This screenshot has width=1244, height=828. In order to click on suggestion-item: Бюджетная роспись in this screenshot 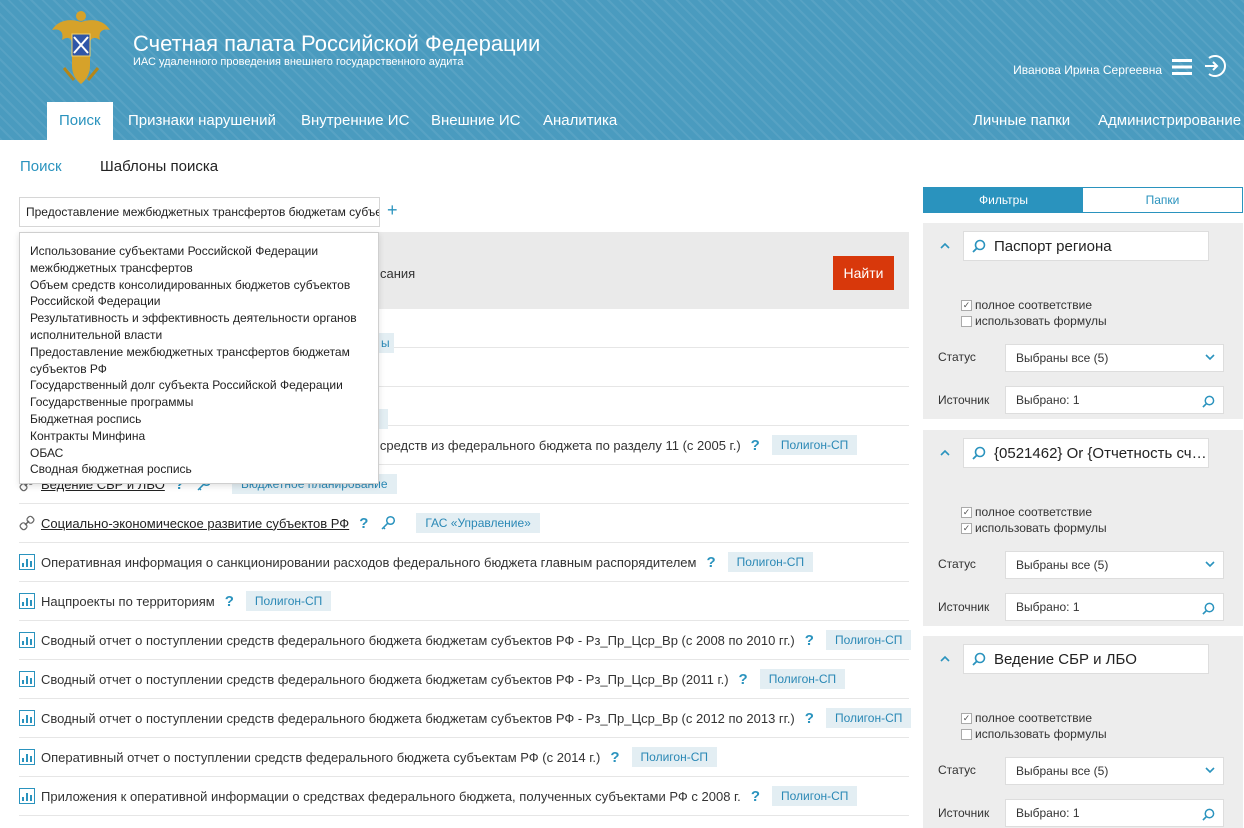, I will do `click(199, 419)`.